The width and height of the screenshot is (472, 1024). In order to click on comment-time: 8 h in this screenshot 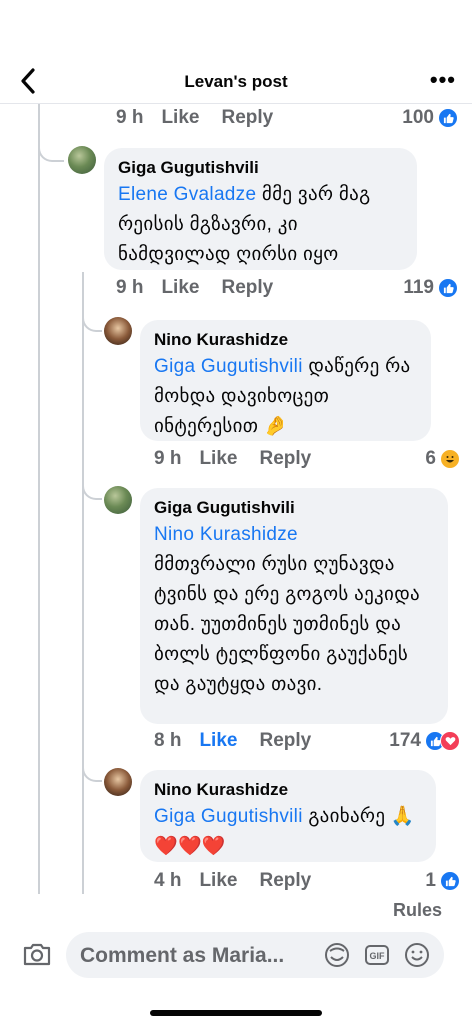, I will do `click(168, 740)`.